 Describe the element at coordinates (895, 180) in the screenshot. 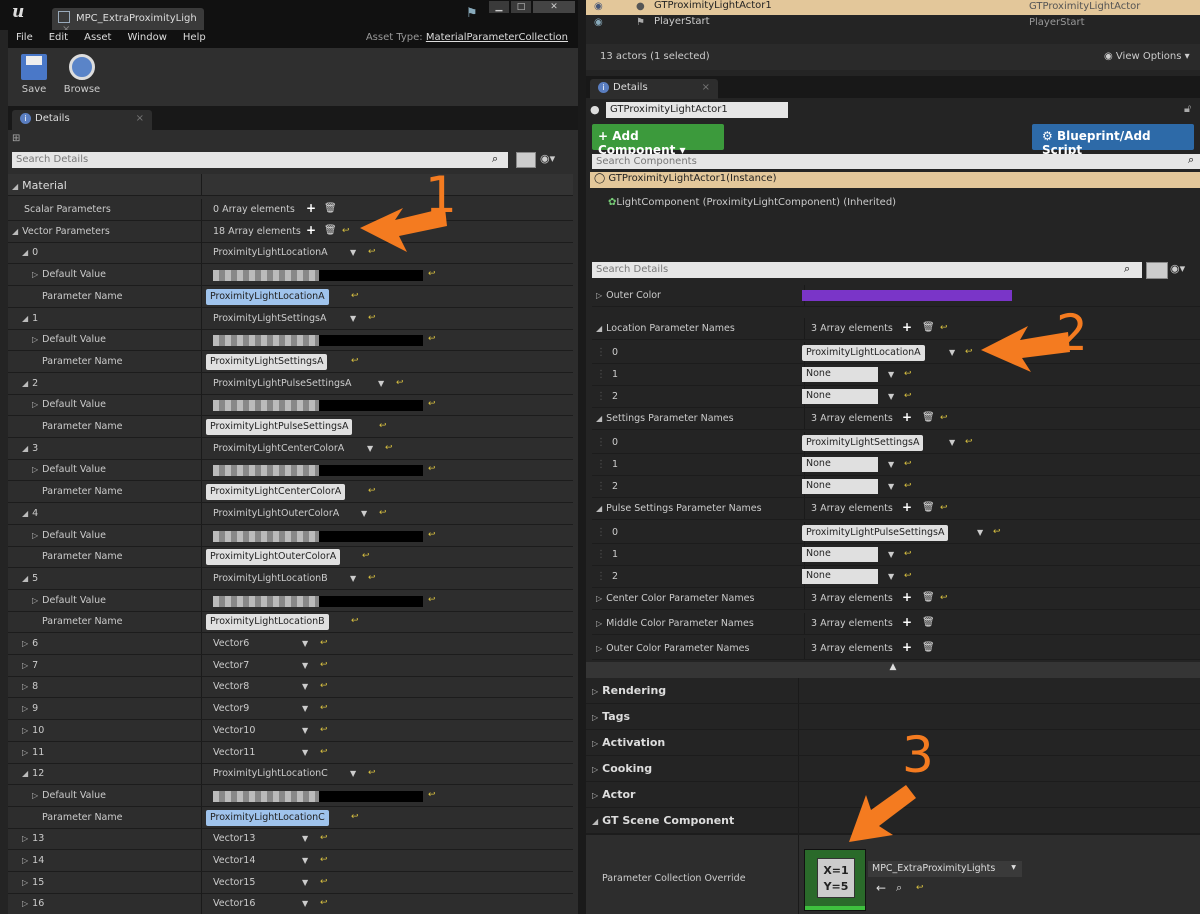

I see `component-instance-item: ◯ GTProximityLightActor1(Instance)` at that location.